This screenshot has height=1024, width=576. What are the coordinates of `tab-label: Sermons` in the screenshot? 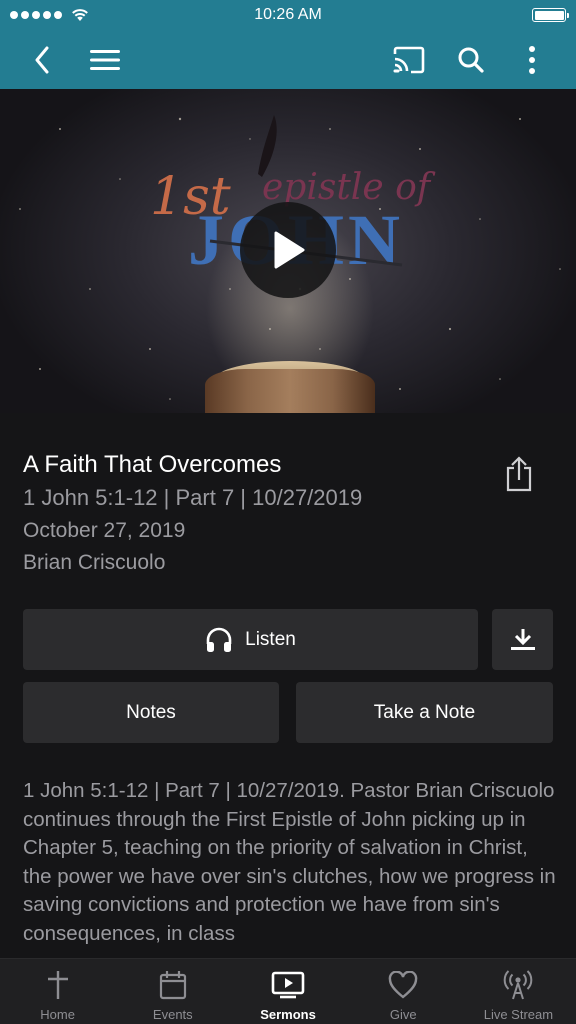 It's located at (288, 1014).